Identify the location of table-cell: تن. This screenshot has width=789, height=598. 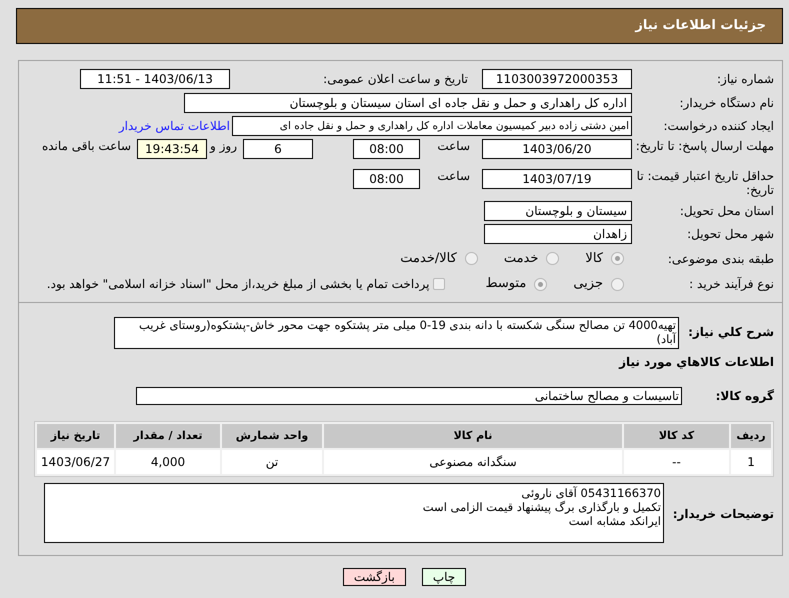
(272, 462).